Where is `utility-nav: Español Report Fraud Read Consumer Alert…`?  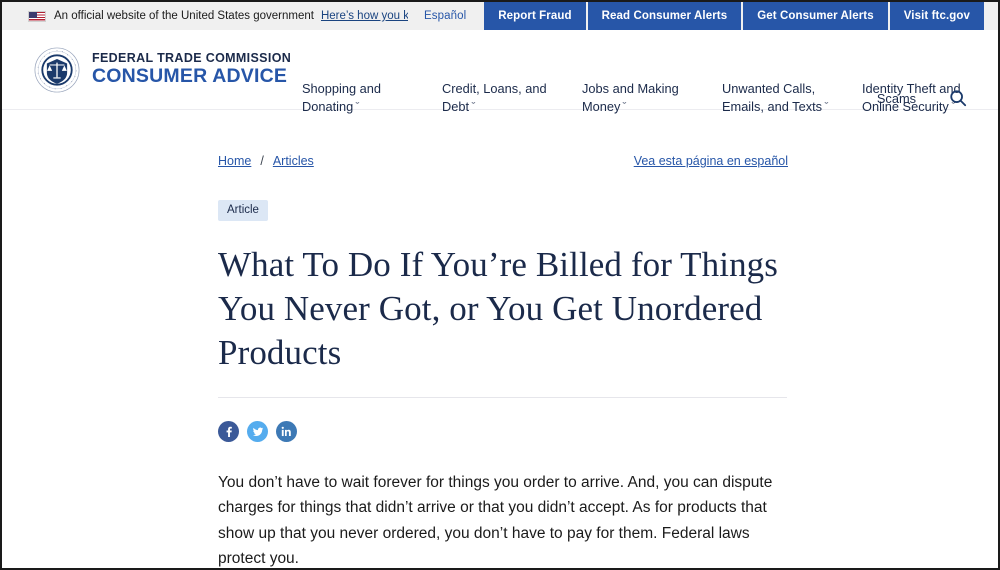
utility-nav: Español Report Fraud Read Consumer Alert… is located at coordinates (695, 16).